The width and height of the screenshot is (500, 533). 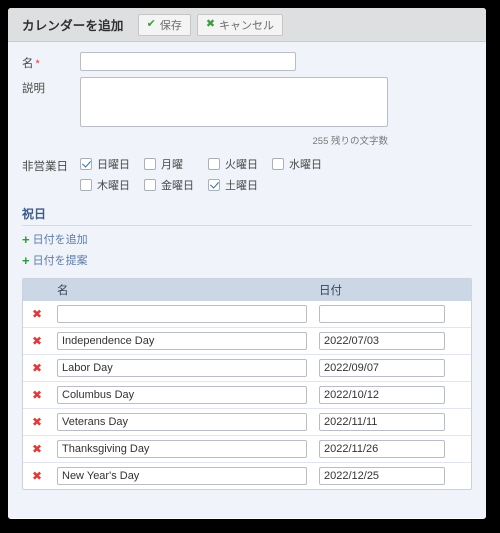 I want to click on name-field-row: 名 *, so click(x=247, y=61).